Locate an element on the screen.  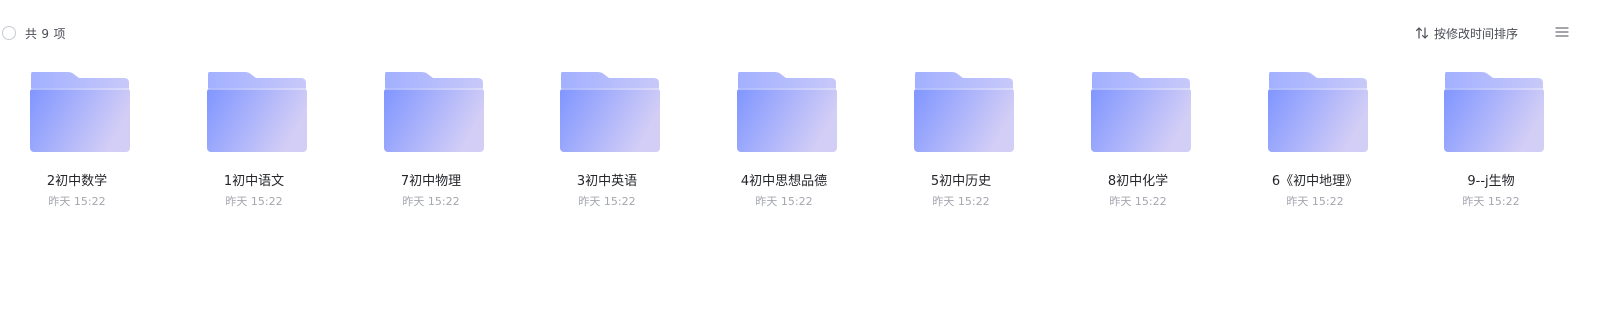
folder-item: 2初中数学 昨天 15:22 is located at coordinates (77, 141).